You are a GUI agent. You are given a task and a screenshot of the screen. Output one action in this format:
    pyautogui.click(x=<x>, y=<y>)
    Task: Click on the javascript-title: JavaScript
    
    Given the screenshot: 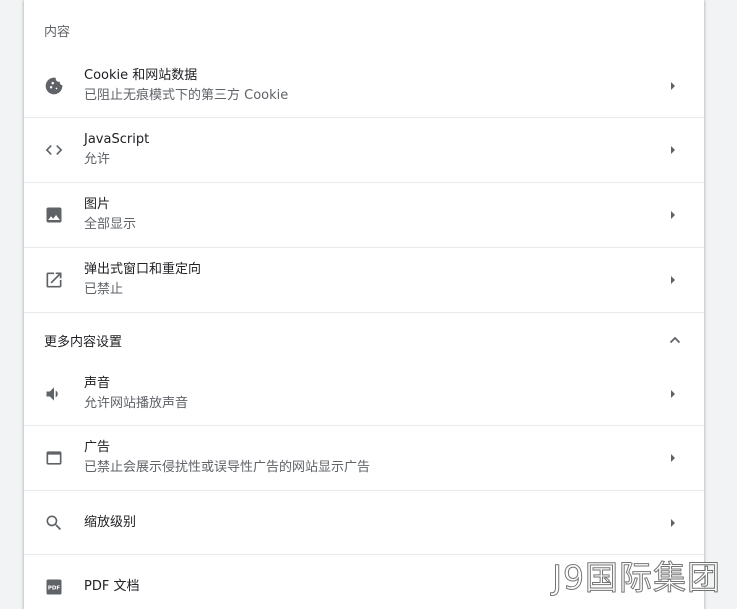 What is the action you would take?
    pyautogui.click(x=117, y=139)
    